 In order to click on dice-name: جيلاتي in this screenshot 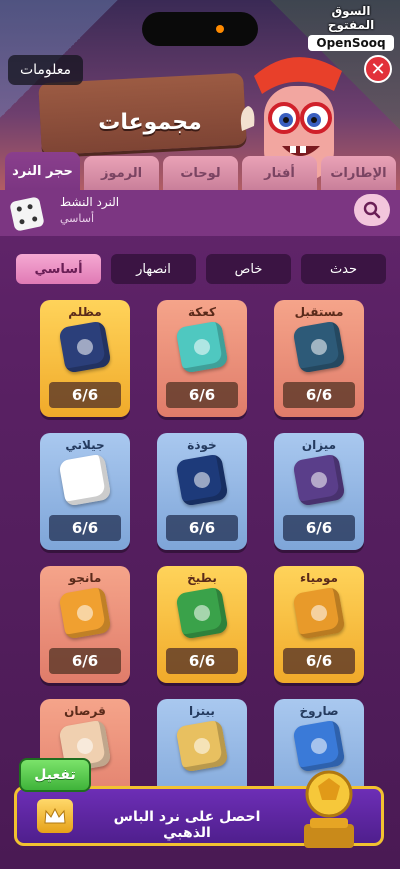, I will do `click(85, 445)`.